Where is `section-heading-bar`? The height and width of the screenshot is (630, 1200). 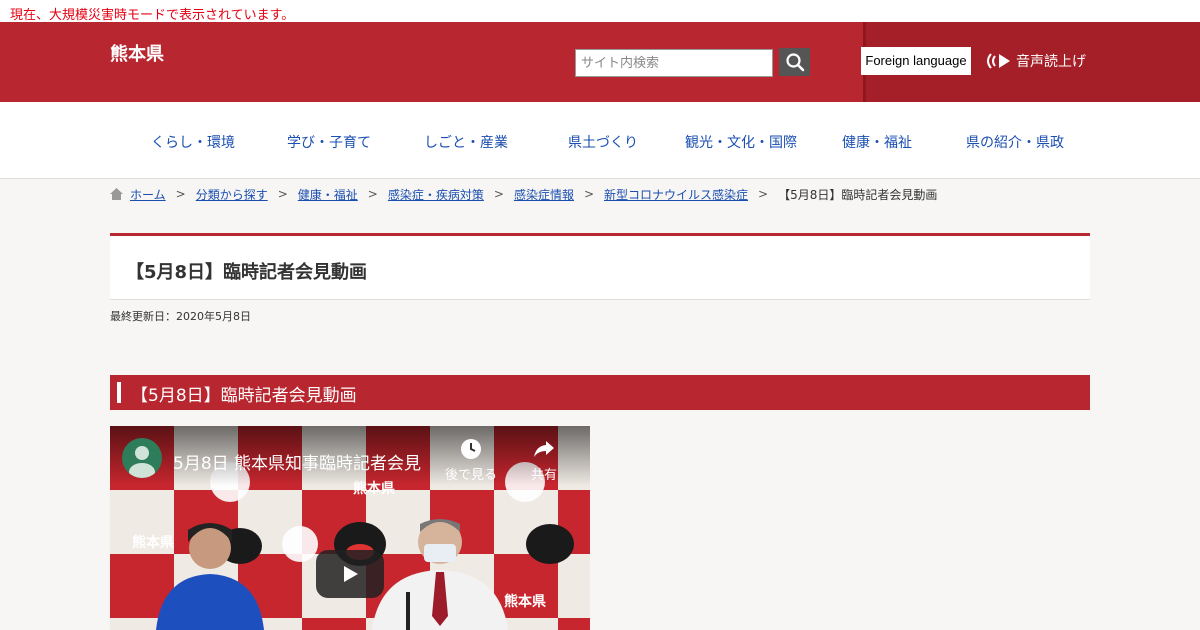
section-heading-bar is located at coordinates (119, 392).